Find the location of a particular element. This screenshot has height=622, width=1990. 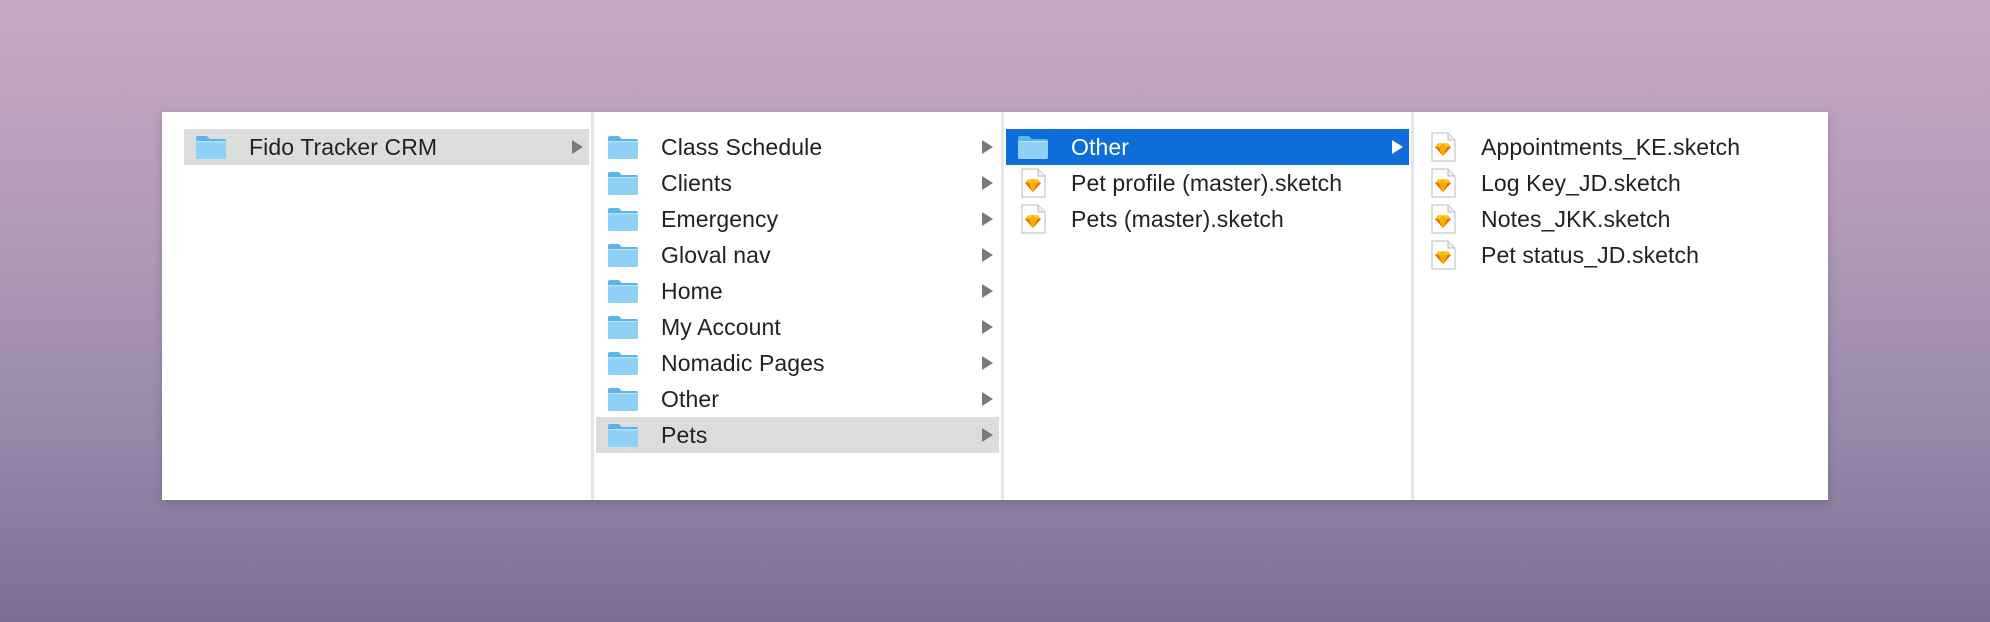

item-label: Fido Tracker CRM is located at coordinates (343, 146).